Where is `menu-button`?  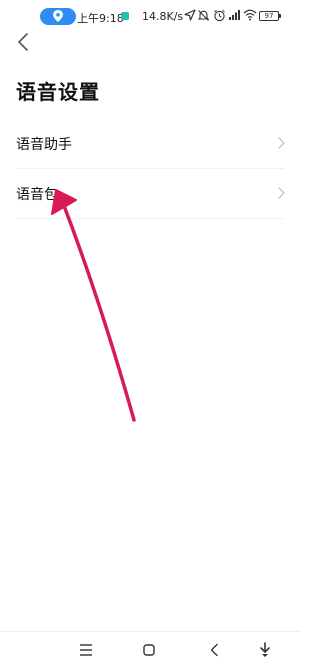
menu-button is located at coordinates (86, 650).